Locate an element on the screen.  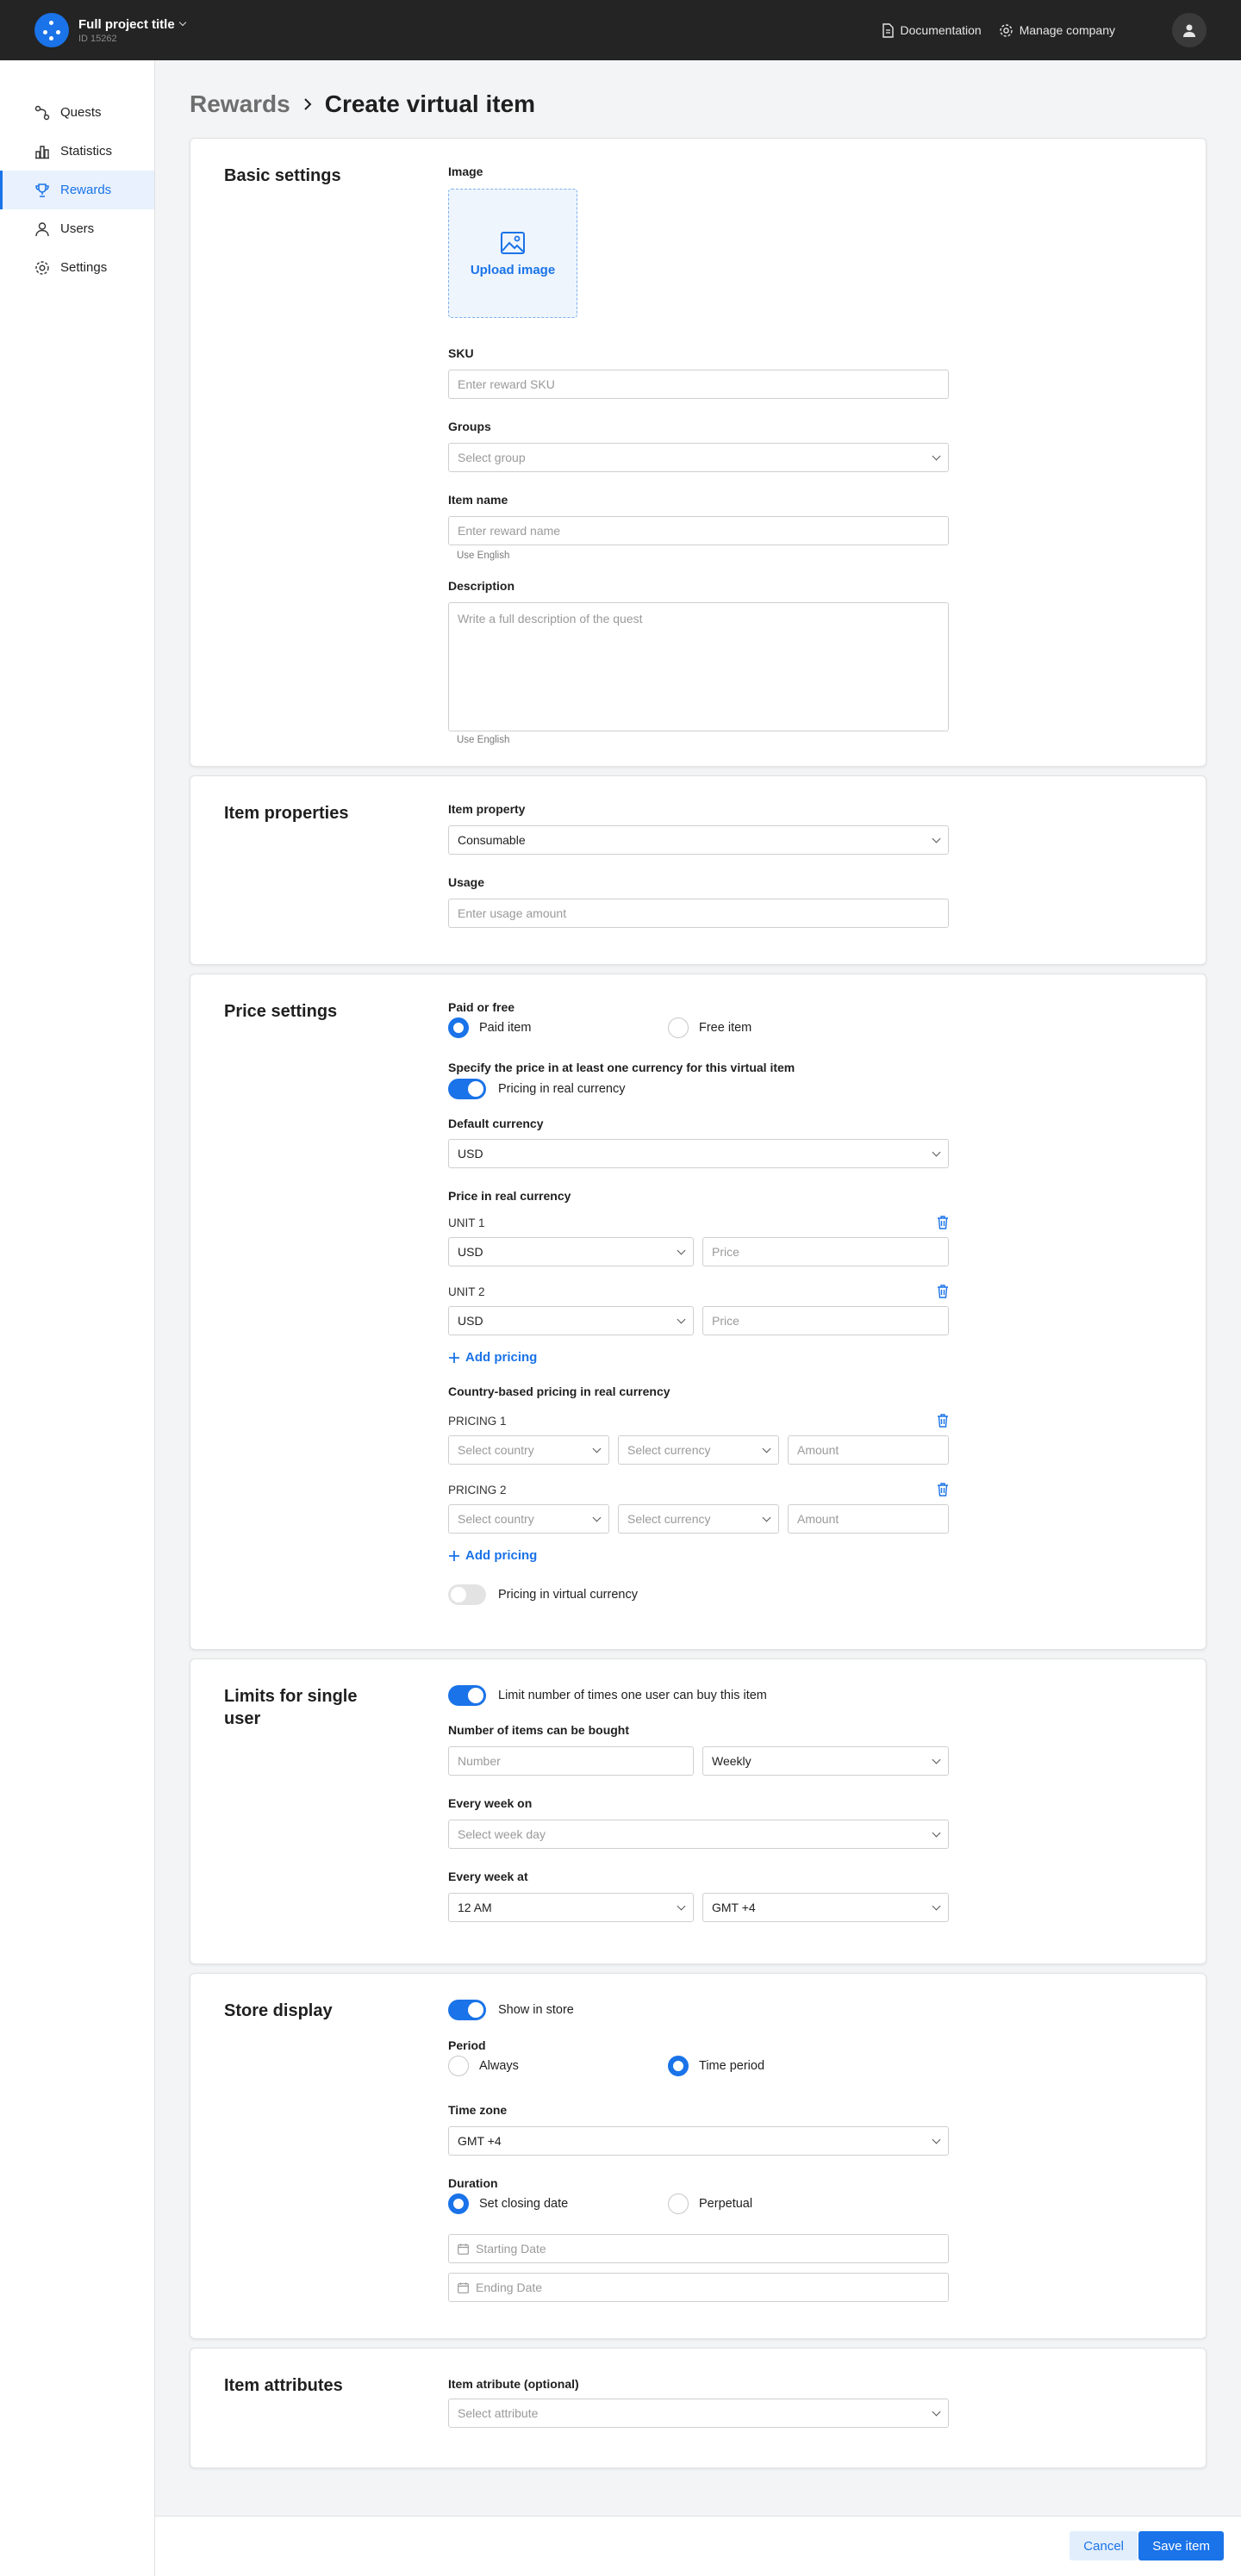
breadcrumb: Rewards Create virtual item is located at coordinates (362, 104).